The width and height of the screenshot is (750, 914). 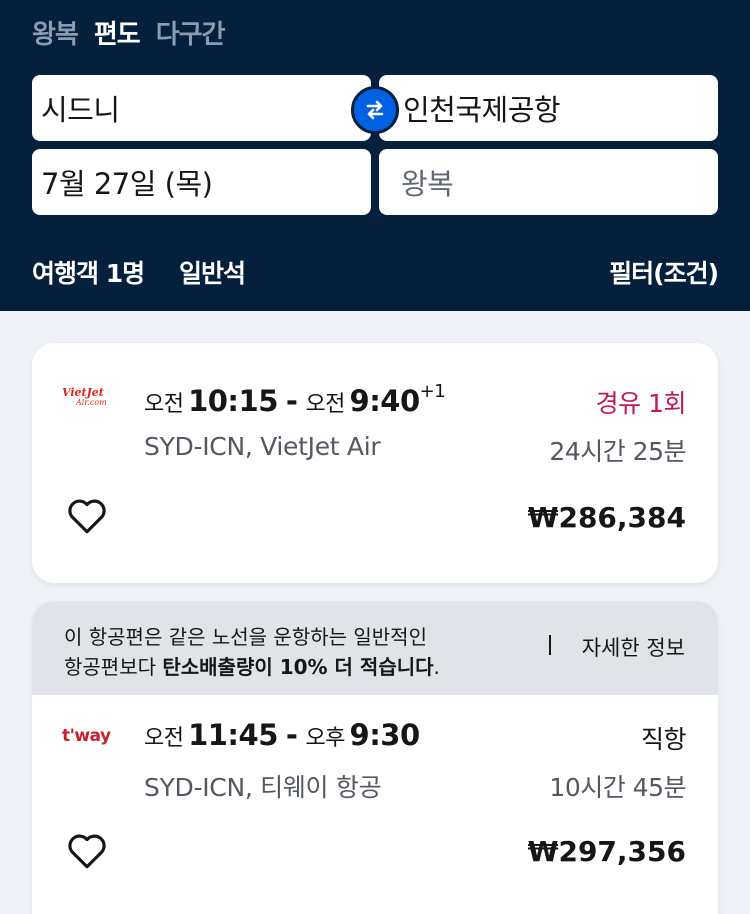 I want to click on arrive-time: 9:30, so click(x=385, y=735).